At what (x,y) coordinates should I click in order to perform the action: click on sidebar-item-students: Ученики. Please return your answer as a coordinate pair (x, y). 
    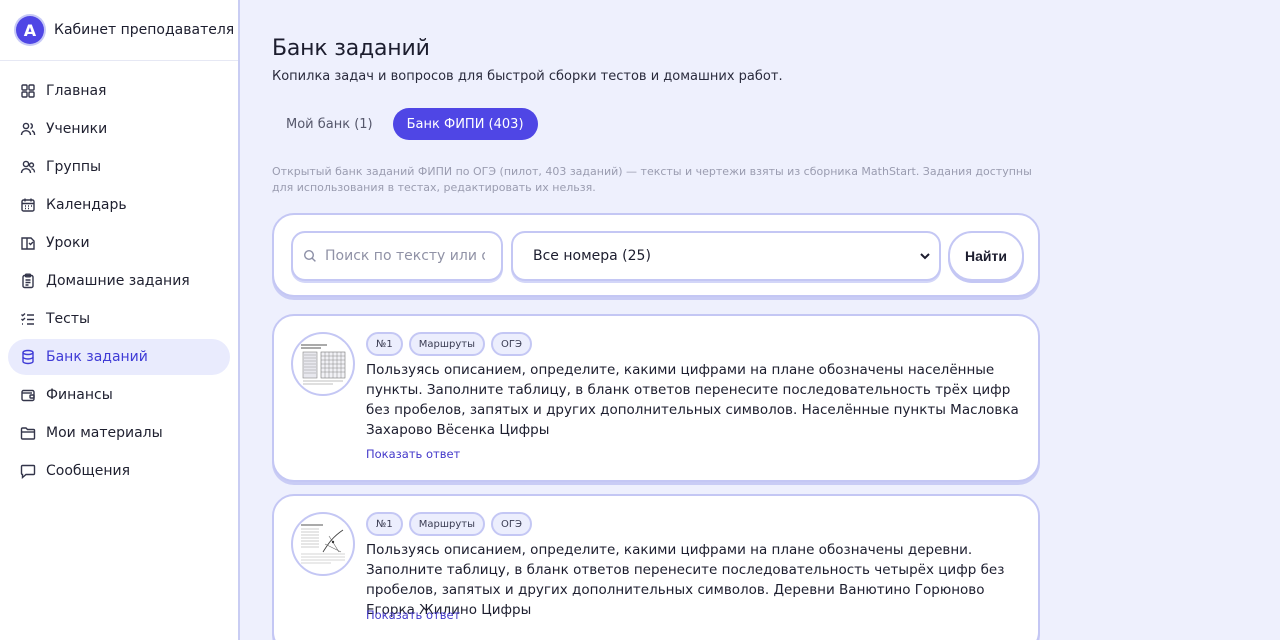
    Looking at the image, I should click on (119, 129).